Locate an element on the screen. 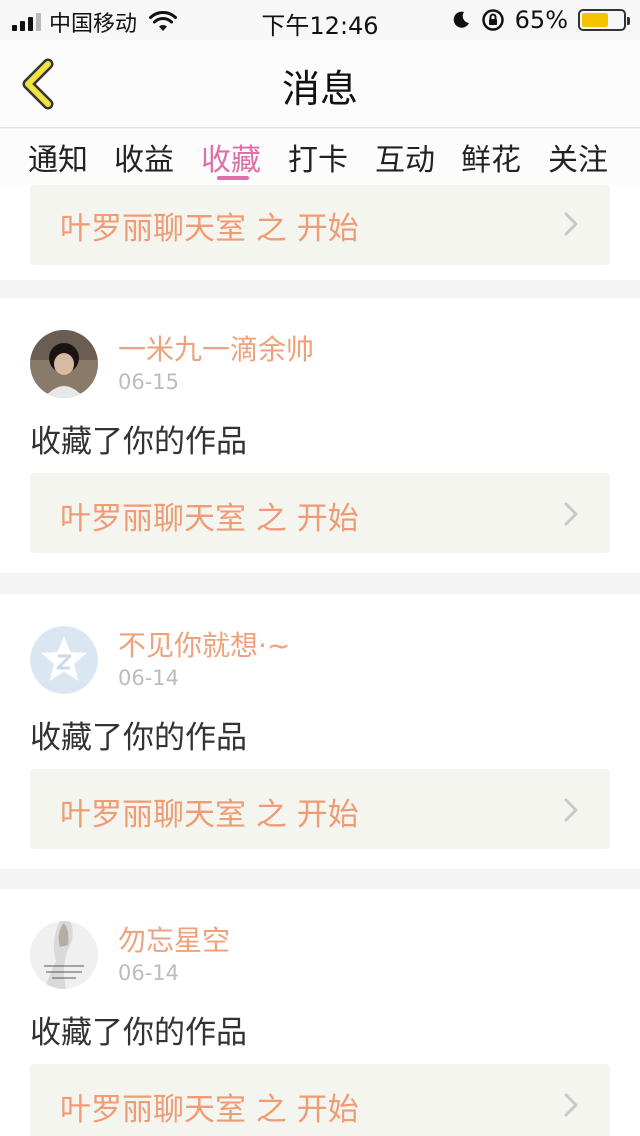  default-star-avatar-icon is located at coordinates (64, 660).